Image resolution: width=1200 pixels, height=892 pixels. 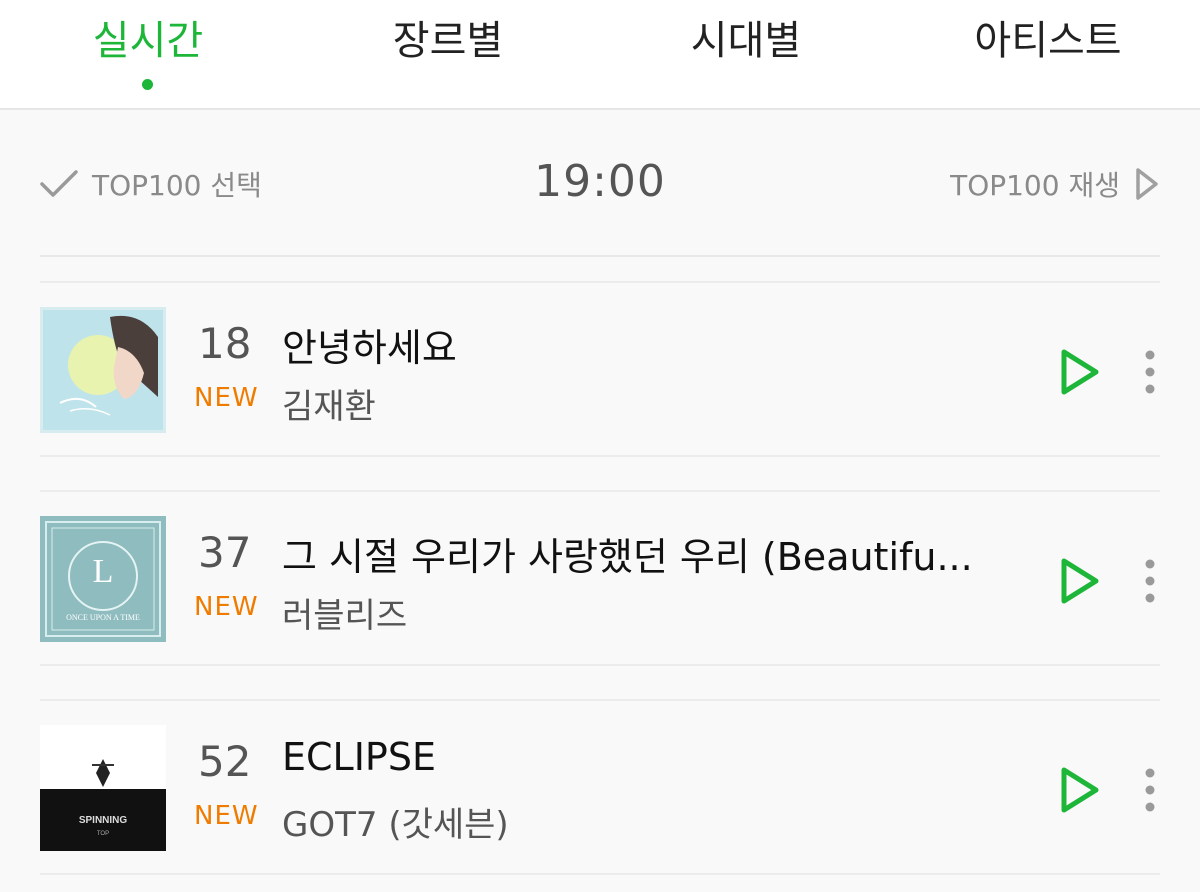 What do you see at coordinates (225, 552) in the screenshot?
I see `song-rank: 37` at bounding box center [225, 552].